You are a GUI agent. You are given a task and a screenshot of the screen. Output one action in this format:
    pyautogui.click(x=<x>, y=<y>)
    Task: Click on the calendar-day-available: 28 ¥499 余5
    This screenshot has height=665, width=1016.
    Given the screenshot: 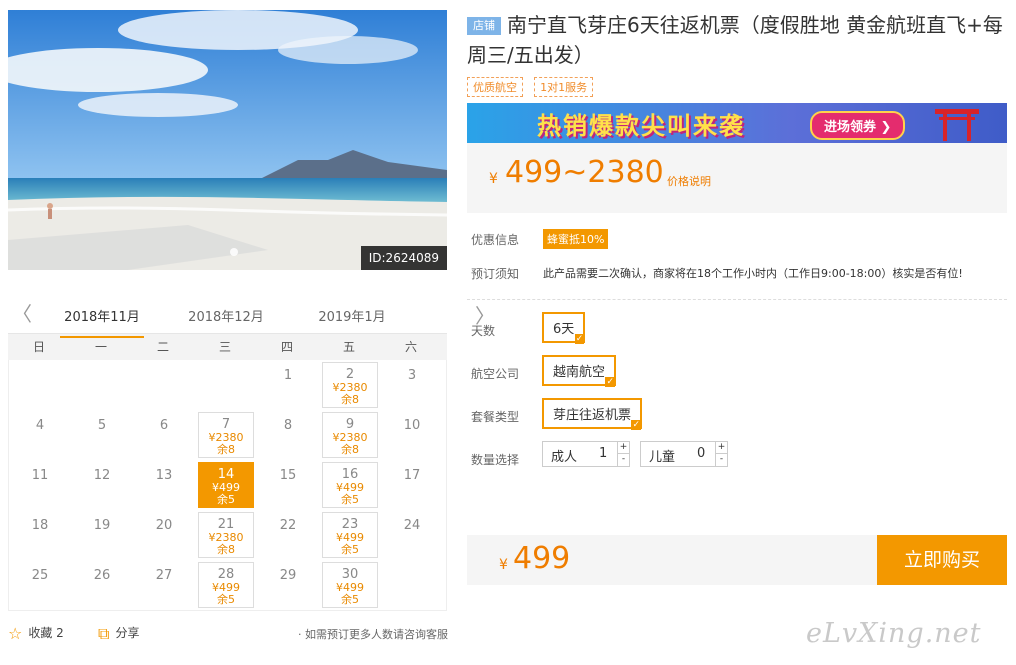 What is the action you would take?
    pyautogui.click(x=226, y=585)
    